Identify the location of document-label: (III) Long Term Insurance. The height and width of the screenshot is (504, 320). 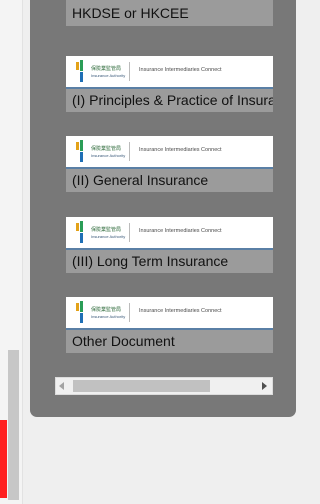
(169, 261).